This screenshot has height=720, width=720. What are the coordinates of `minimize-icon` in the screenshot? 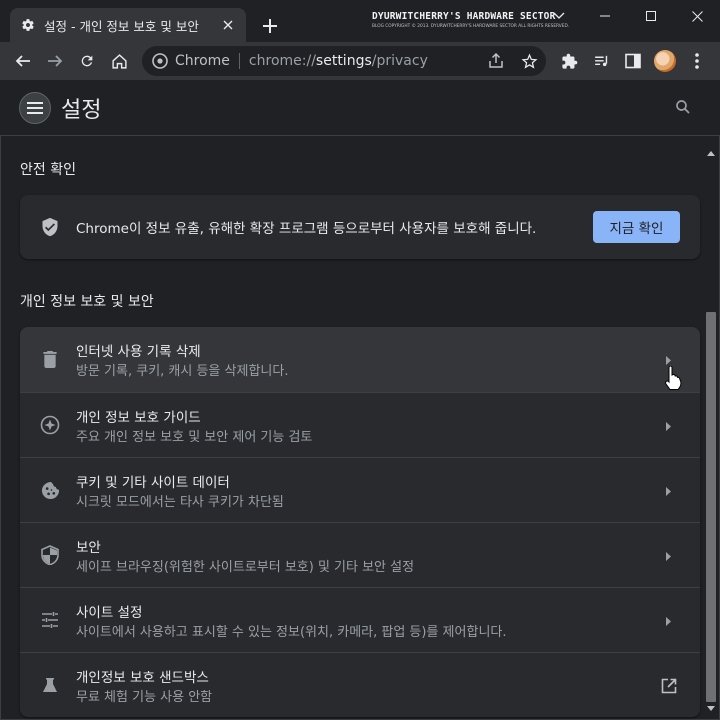 It's located at (605, 16).